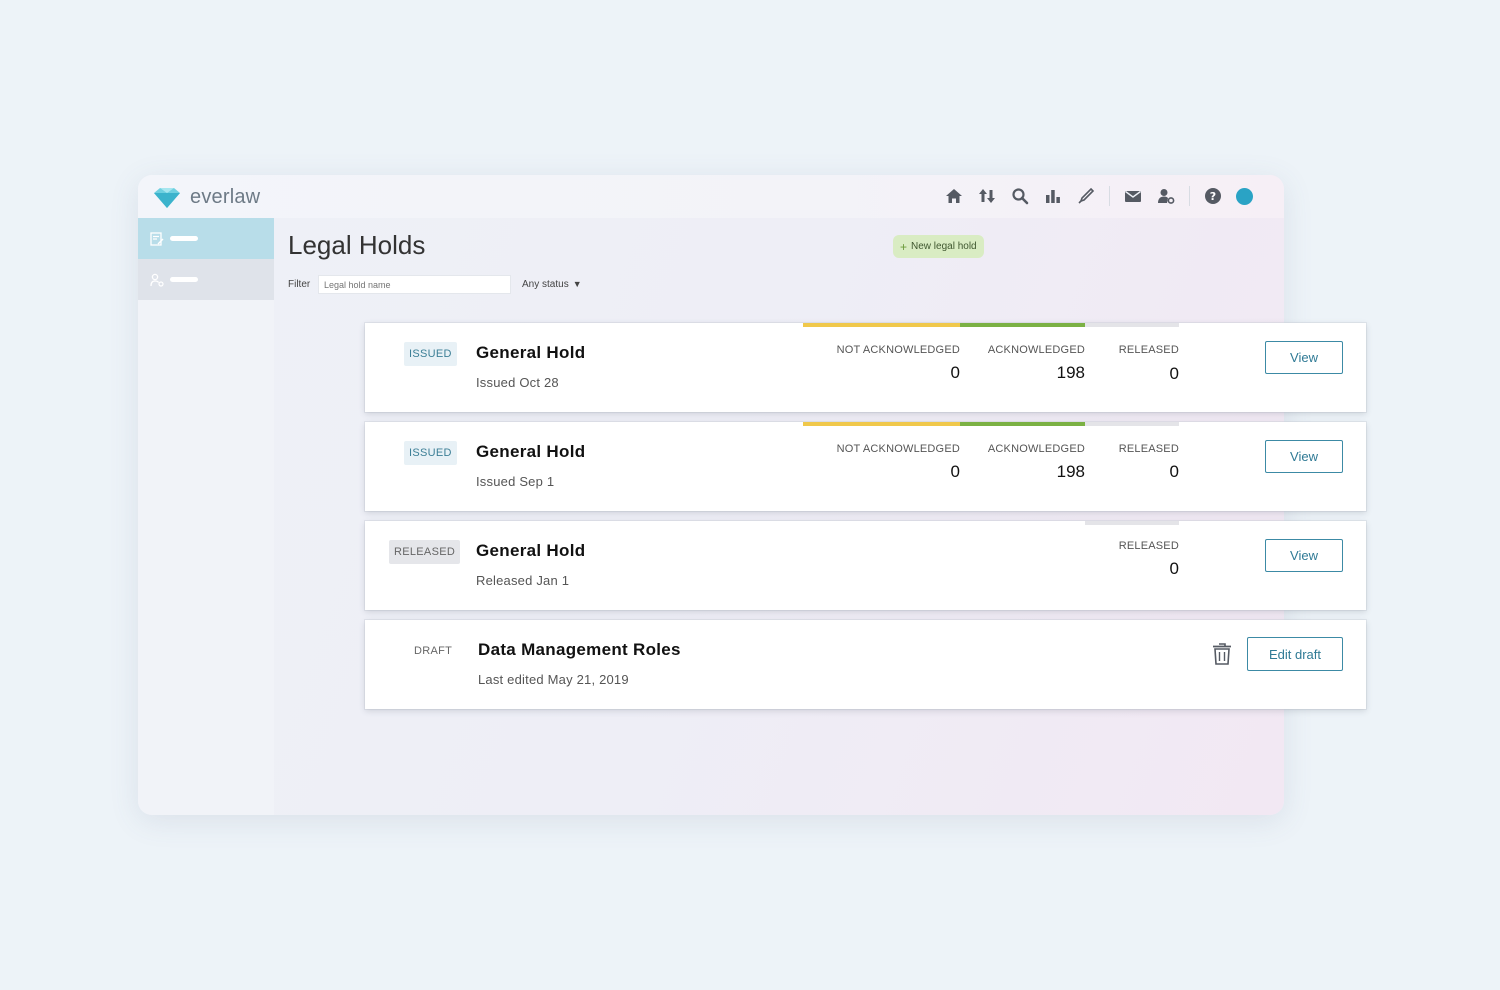  I want to click on logo: everlaw, so click(206, 197).